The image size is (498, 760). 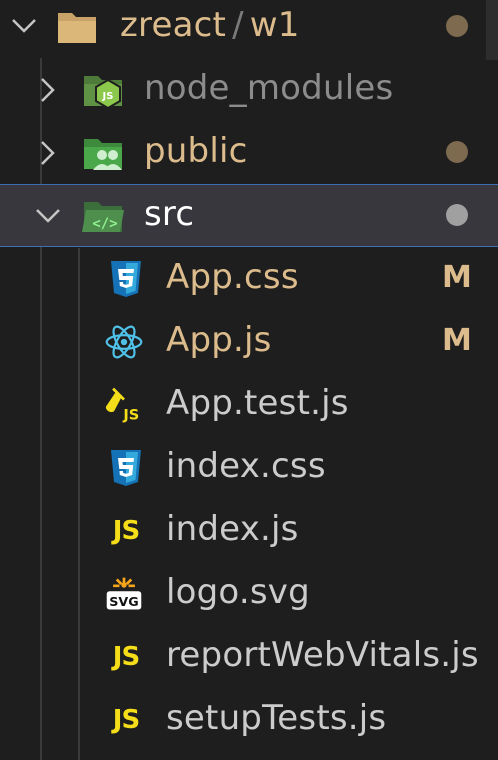 I want to click on file-name: reportWebVitals.js, so click(x=322, y=655).